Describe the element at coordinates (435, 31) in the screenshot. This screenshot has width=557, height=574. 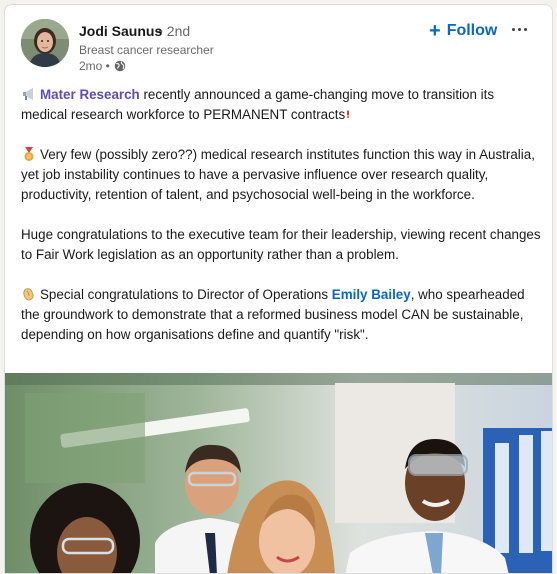
I see `plus-icon: +` at that location.